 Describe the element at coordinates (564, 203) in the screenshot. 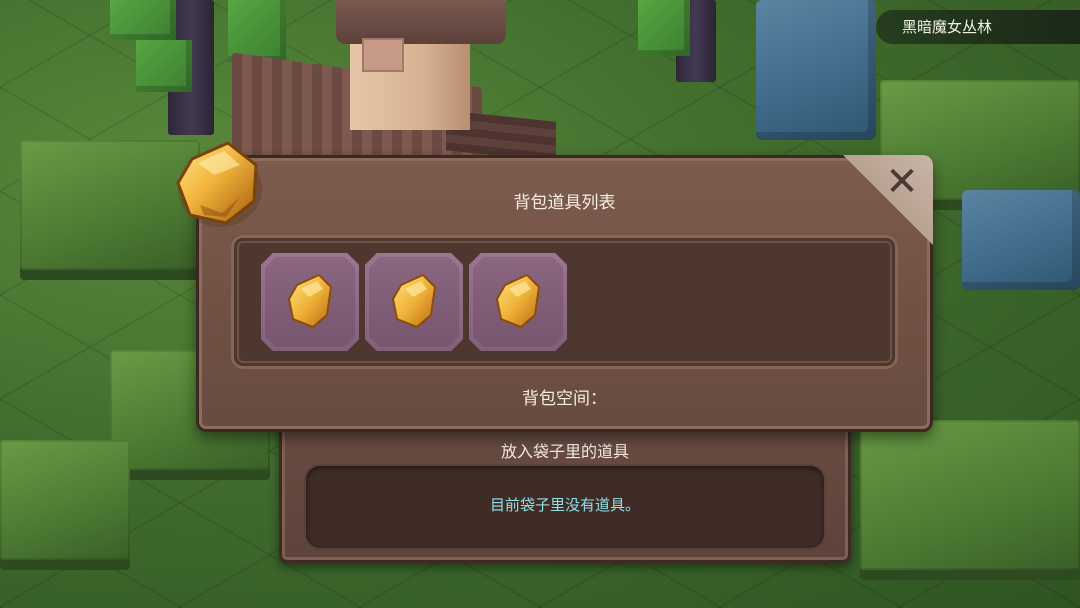

I see `inventory-title: 背包道具列表` at that location.